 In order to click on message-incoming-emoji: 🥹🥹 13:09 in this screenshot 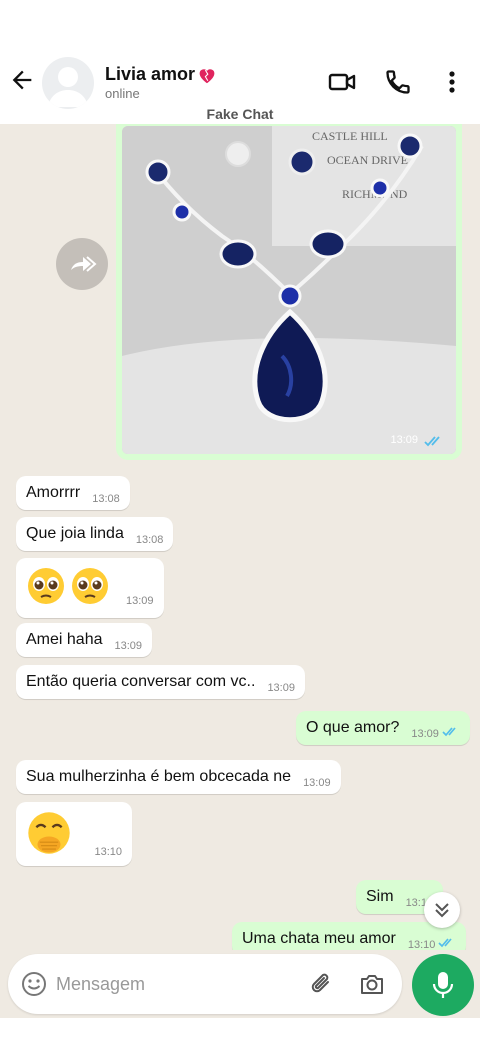, I will do `click(90, 588)`.